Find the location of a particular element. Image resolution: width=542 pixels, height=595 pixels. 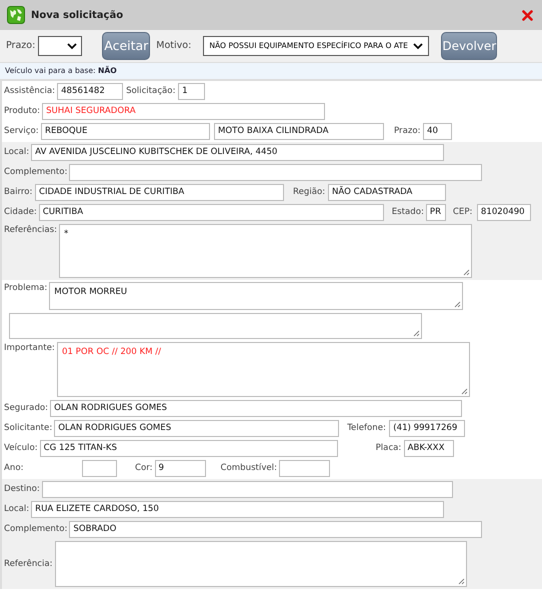

close-icon is located at coordinates (527, 15).